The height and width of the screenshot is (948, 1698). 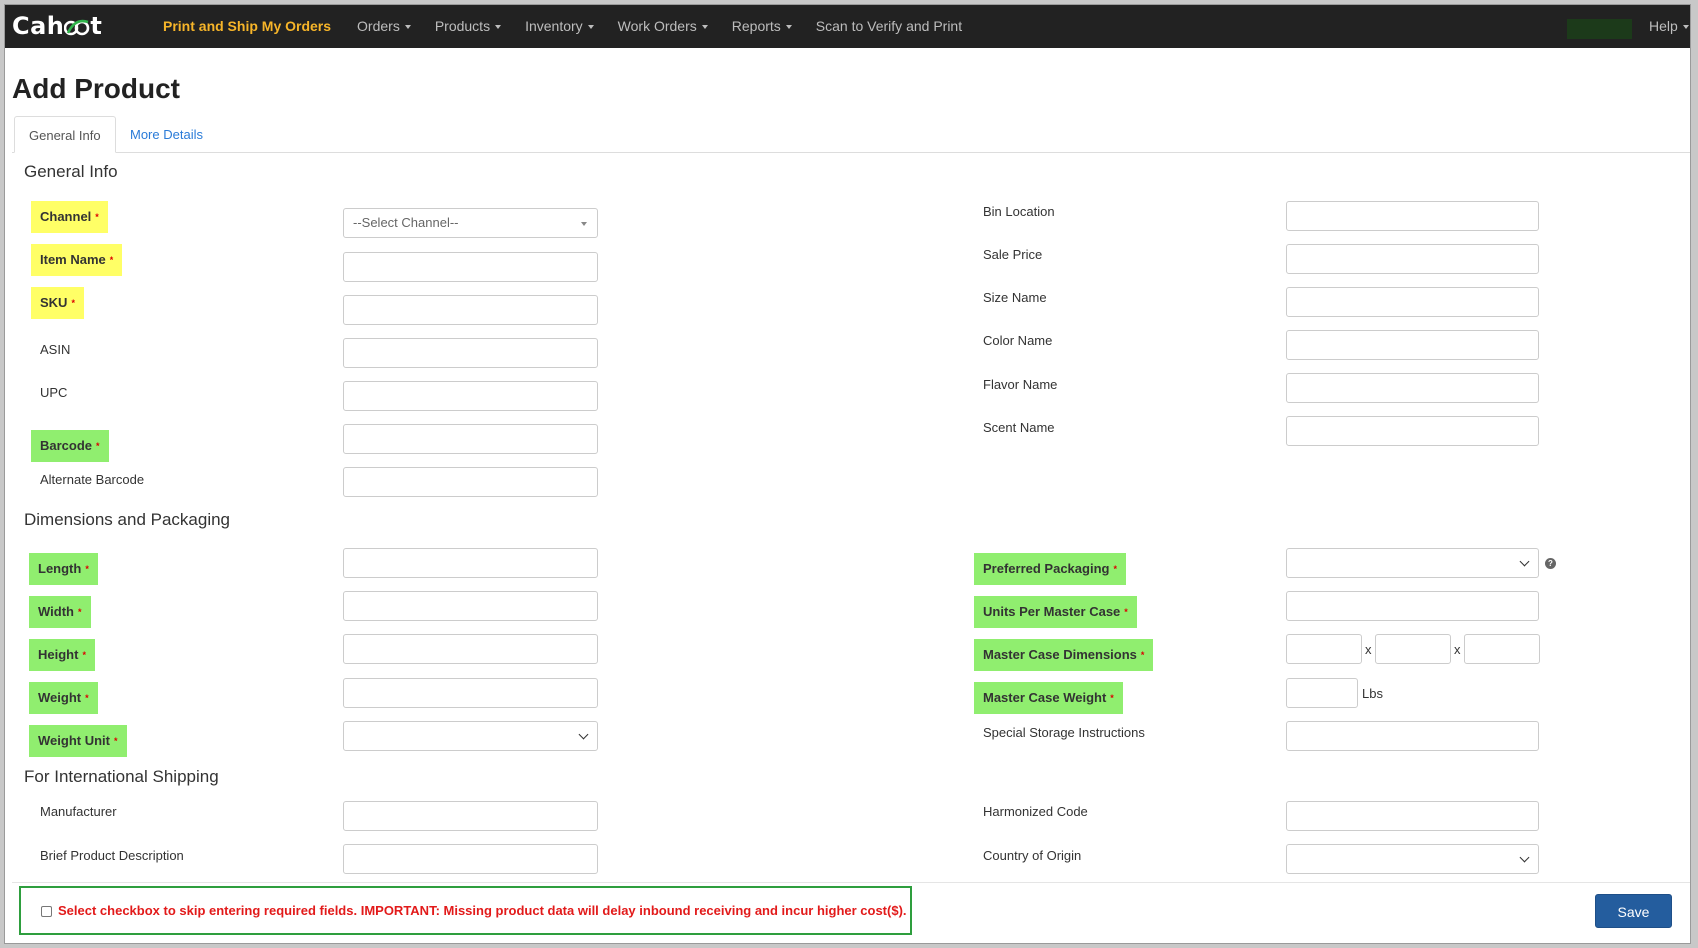 I want to click on units-per-master-case-input, so click(x=1412, y=606).